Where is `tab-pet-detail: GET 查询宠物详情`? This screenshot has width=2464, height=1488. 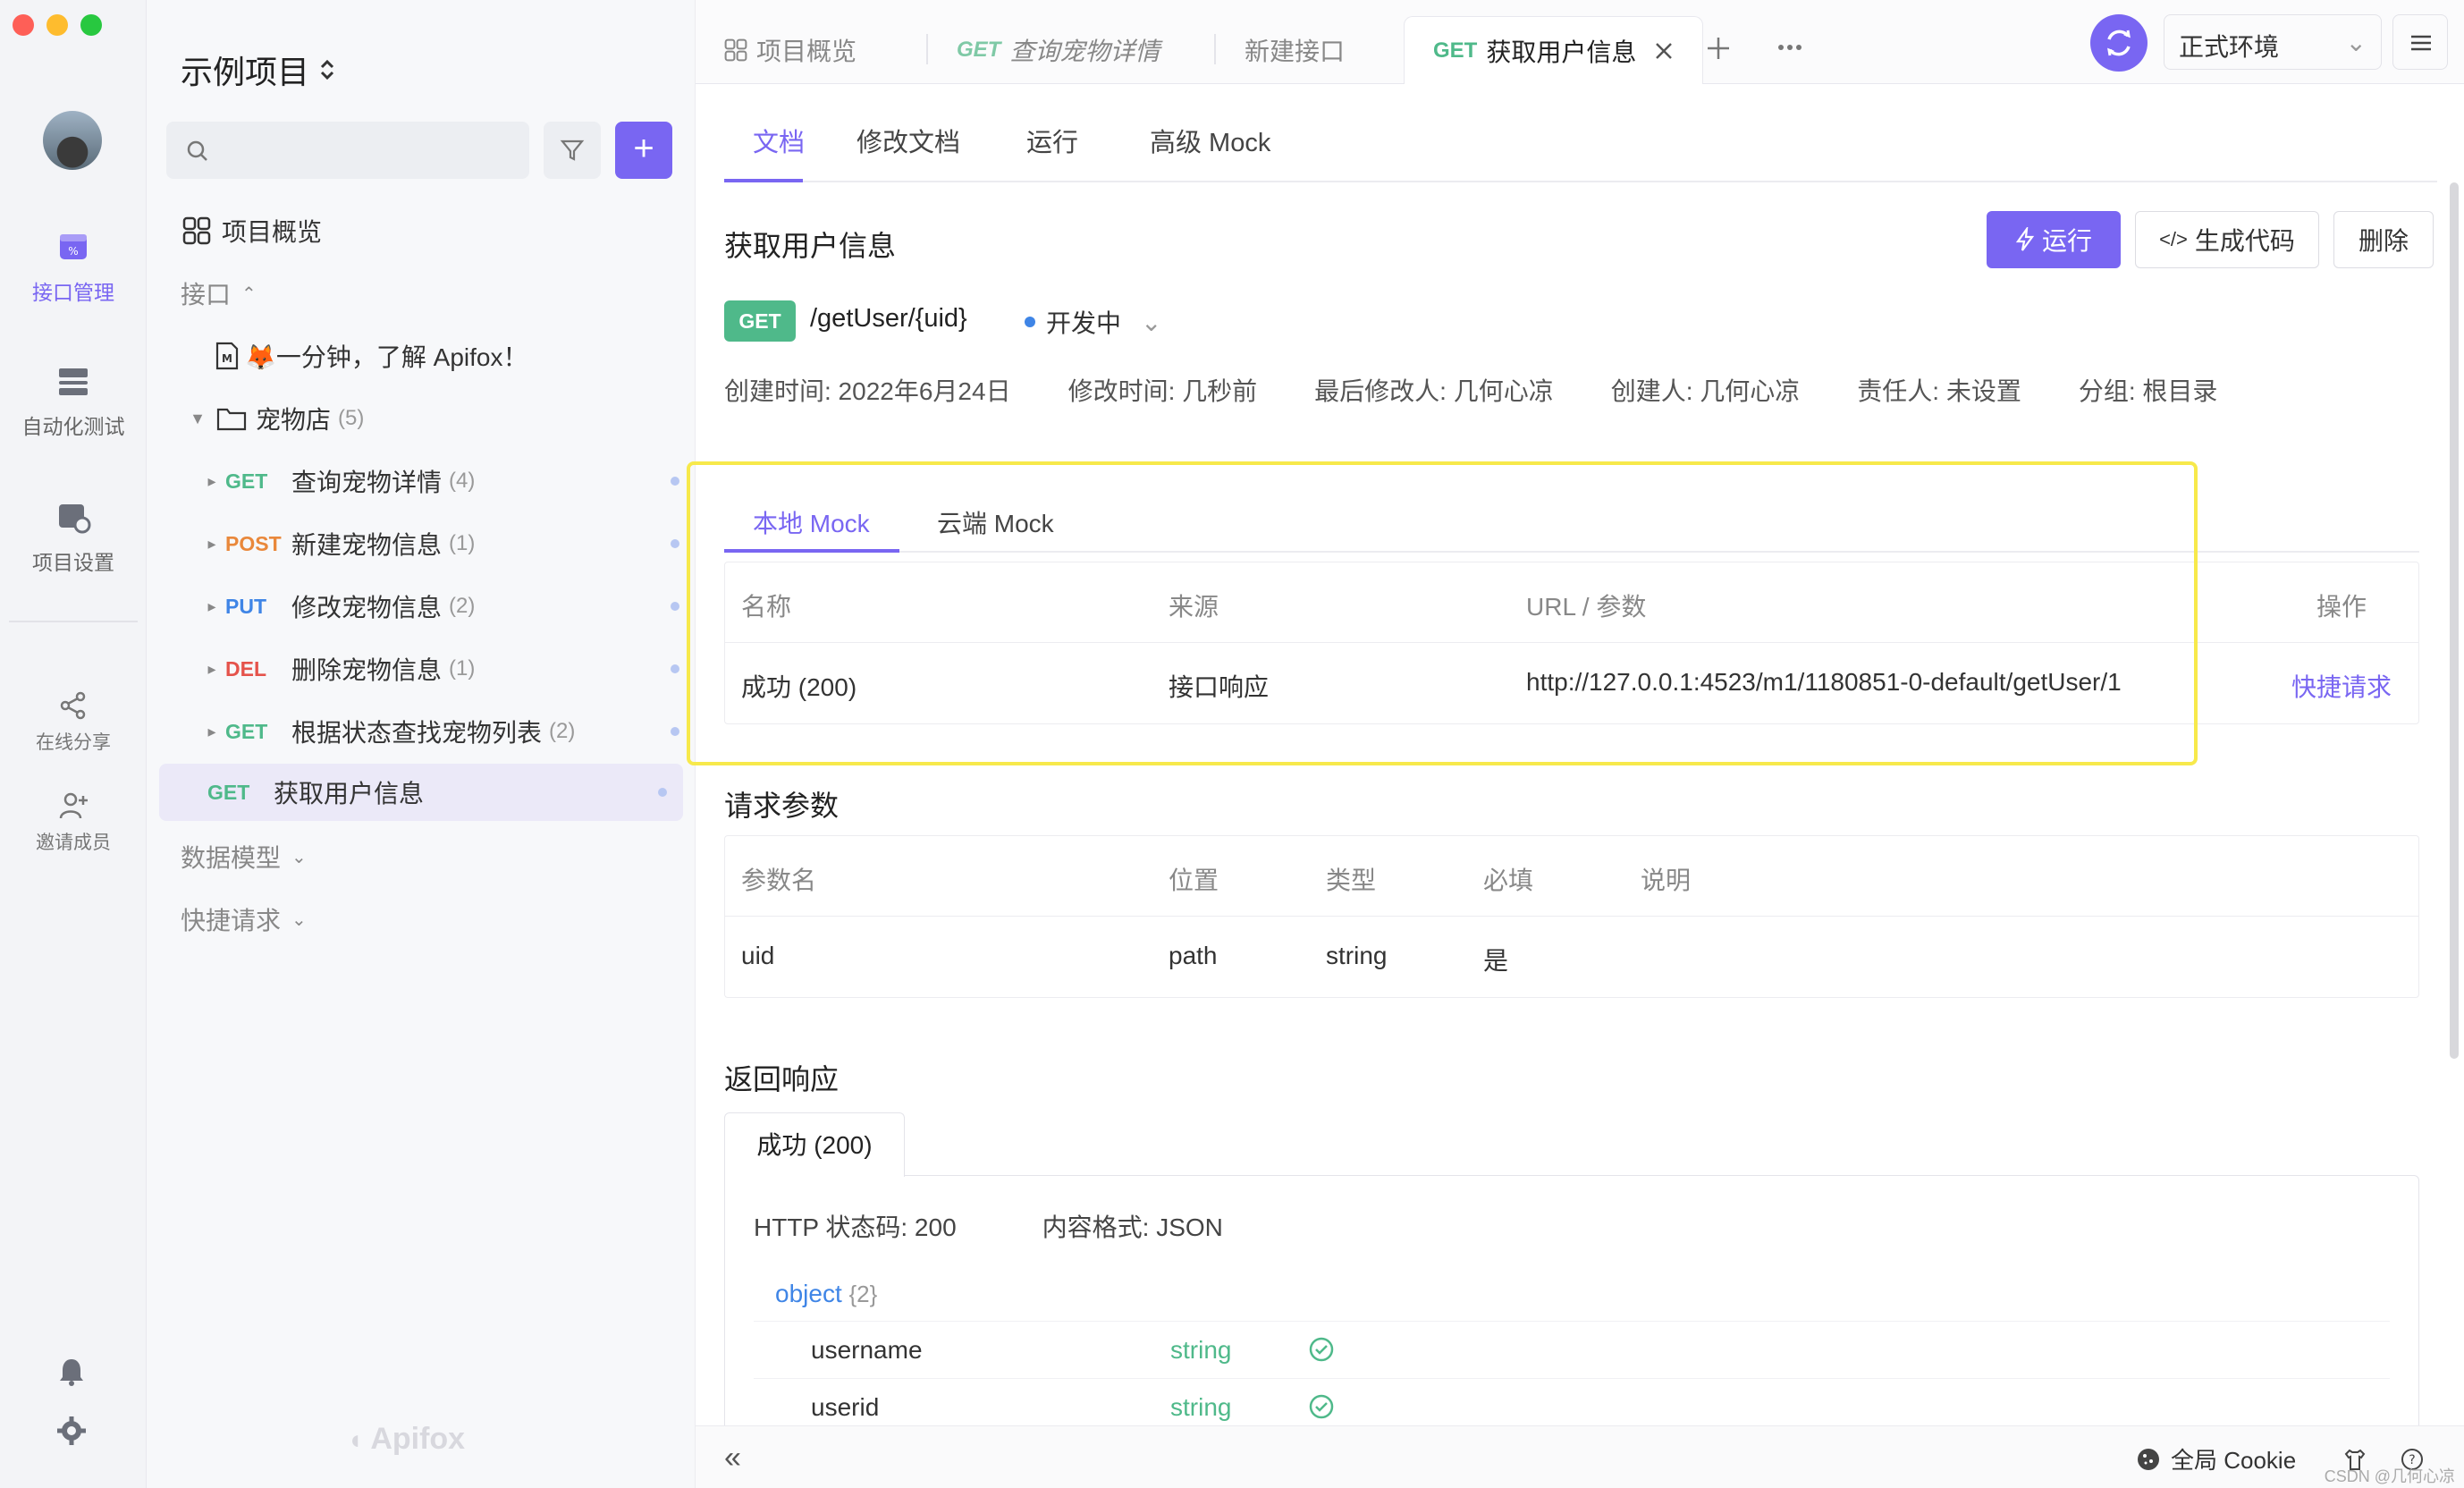
tab-pet-detail: GET 查询宠物详情 is located at coordinates (1058, 50).